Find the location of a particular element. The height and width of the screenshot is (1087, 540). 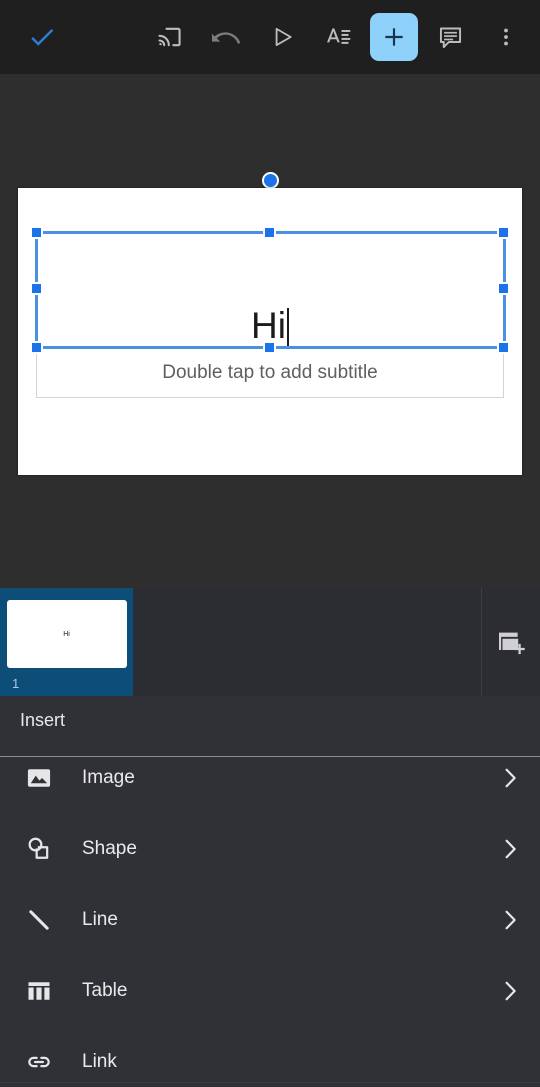

insert-menu-item-line: Line is located at coordinates (270, 919).